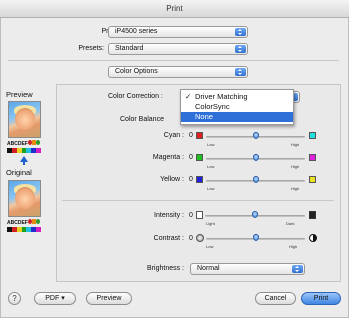 This screenshot has width=349, height=318. I want to click on original-image, so click(24, 198).